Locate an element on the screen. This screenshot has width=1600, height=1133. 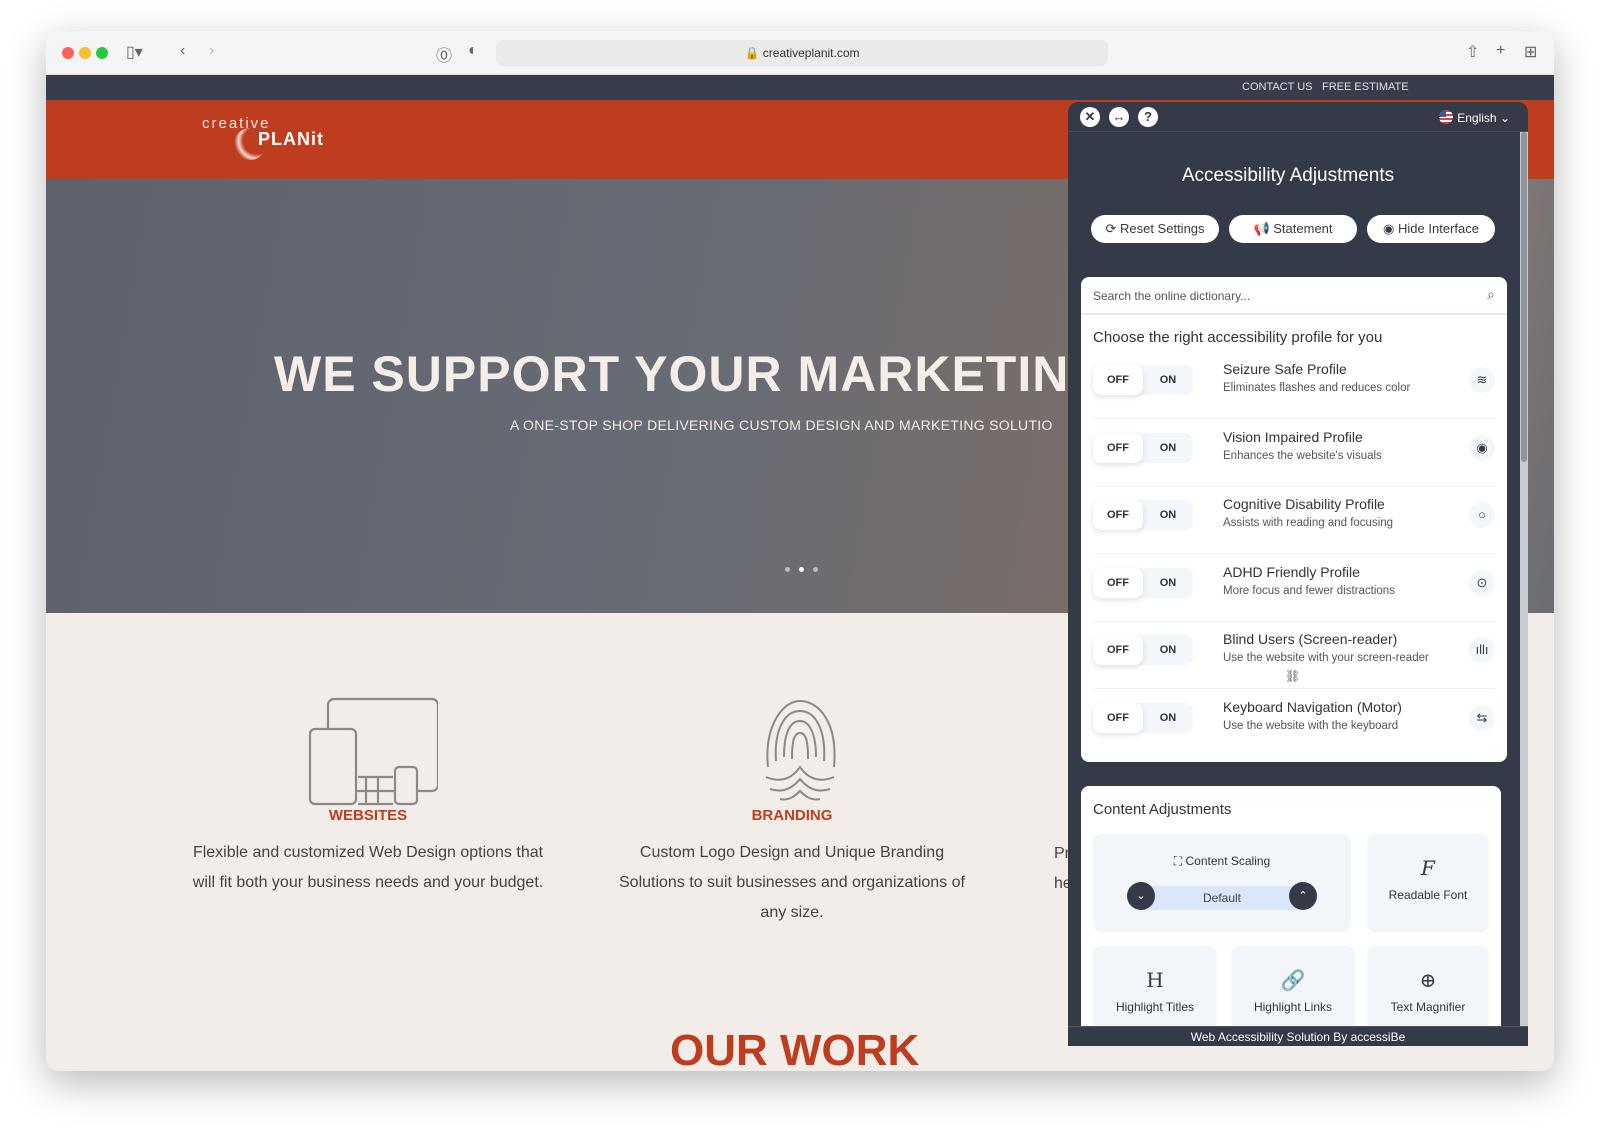
profile-description: Eliminates flashes and reduces color is located at coordinates (1317, 388).